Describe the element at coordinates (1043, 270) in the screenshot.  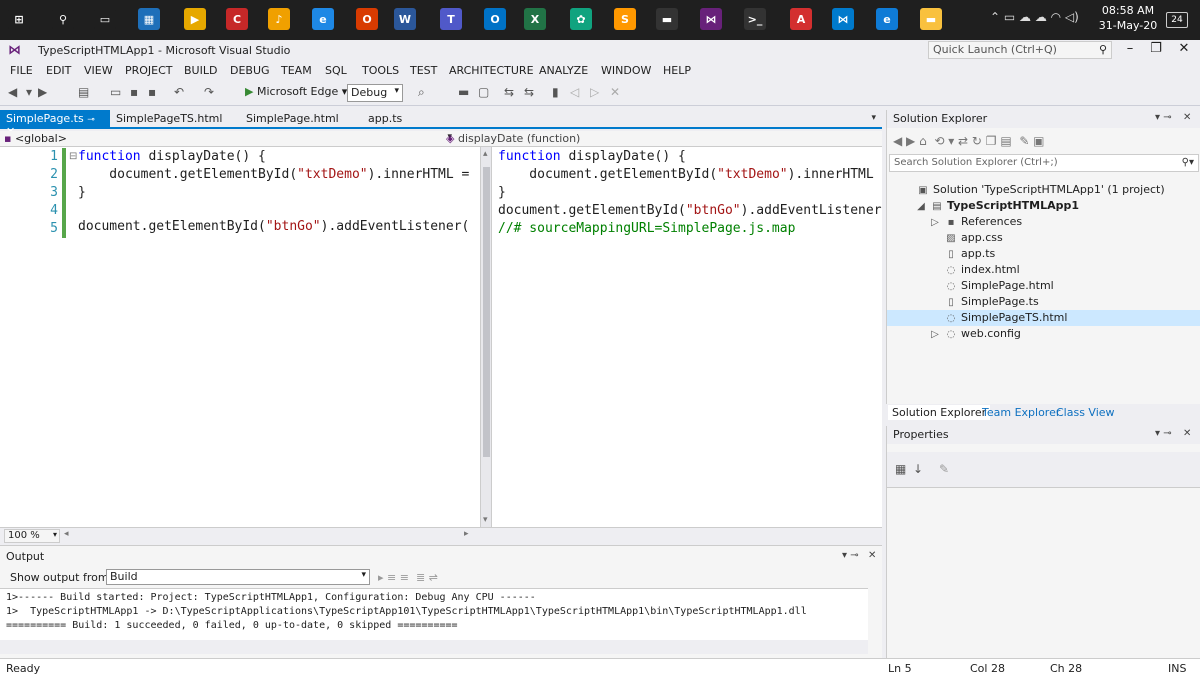
I see `tree-item: ◌ index.html` at that location.